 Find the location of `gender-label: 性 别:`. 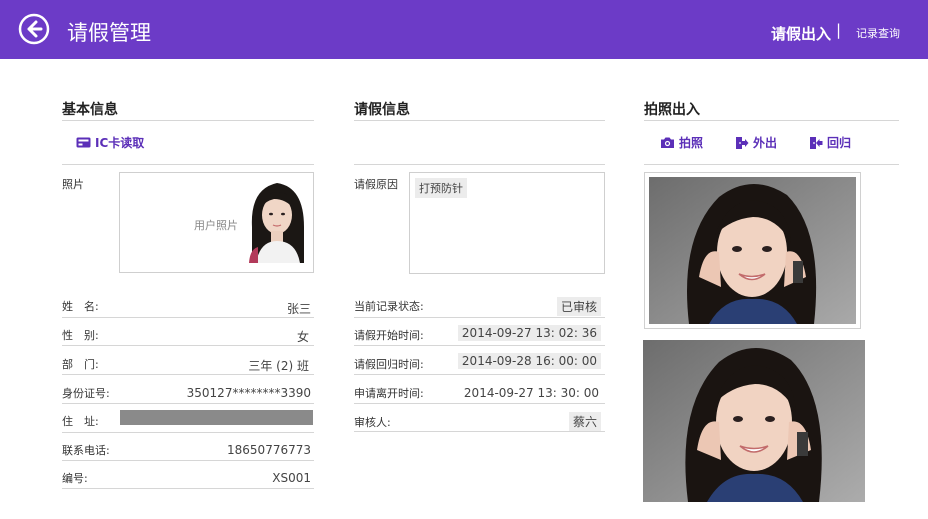

gender-label: 性 别: is located at coordinates (80, 335).